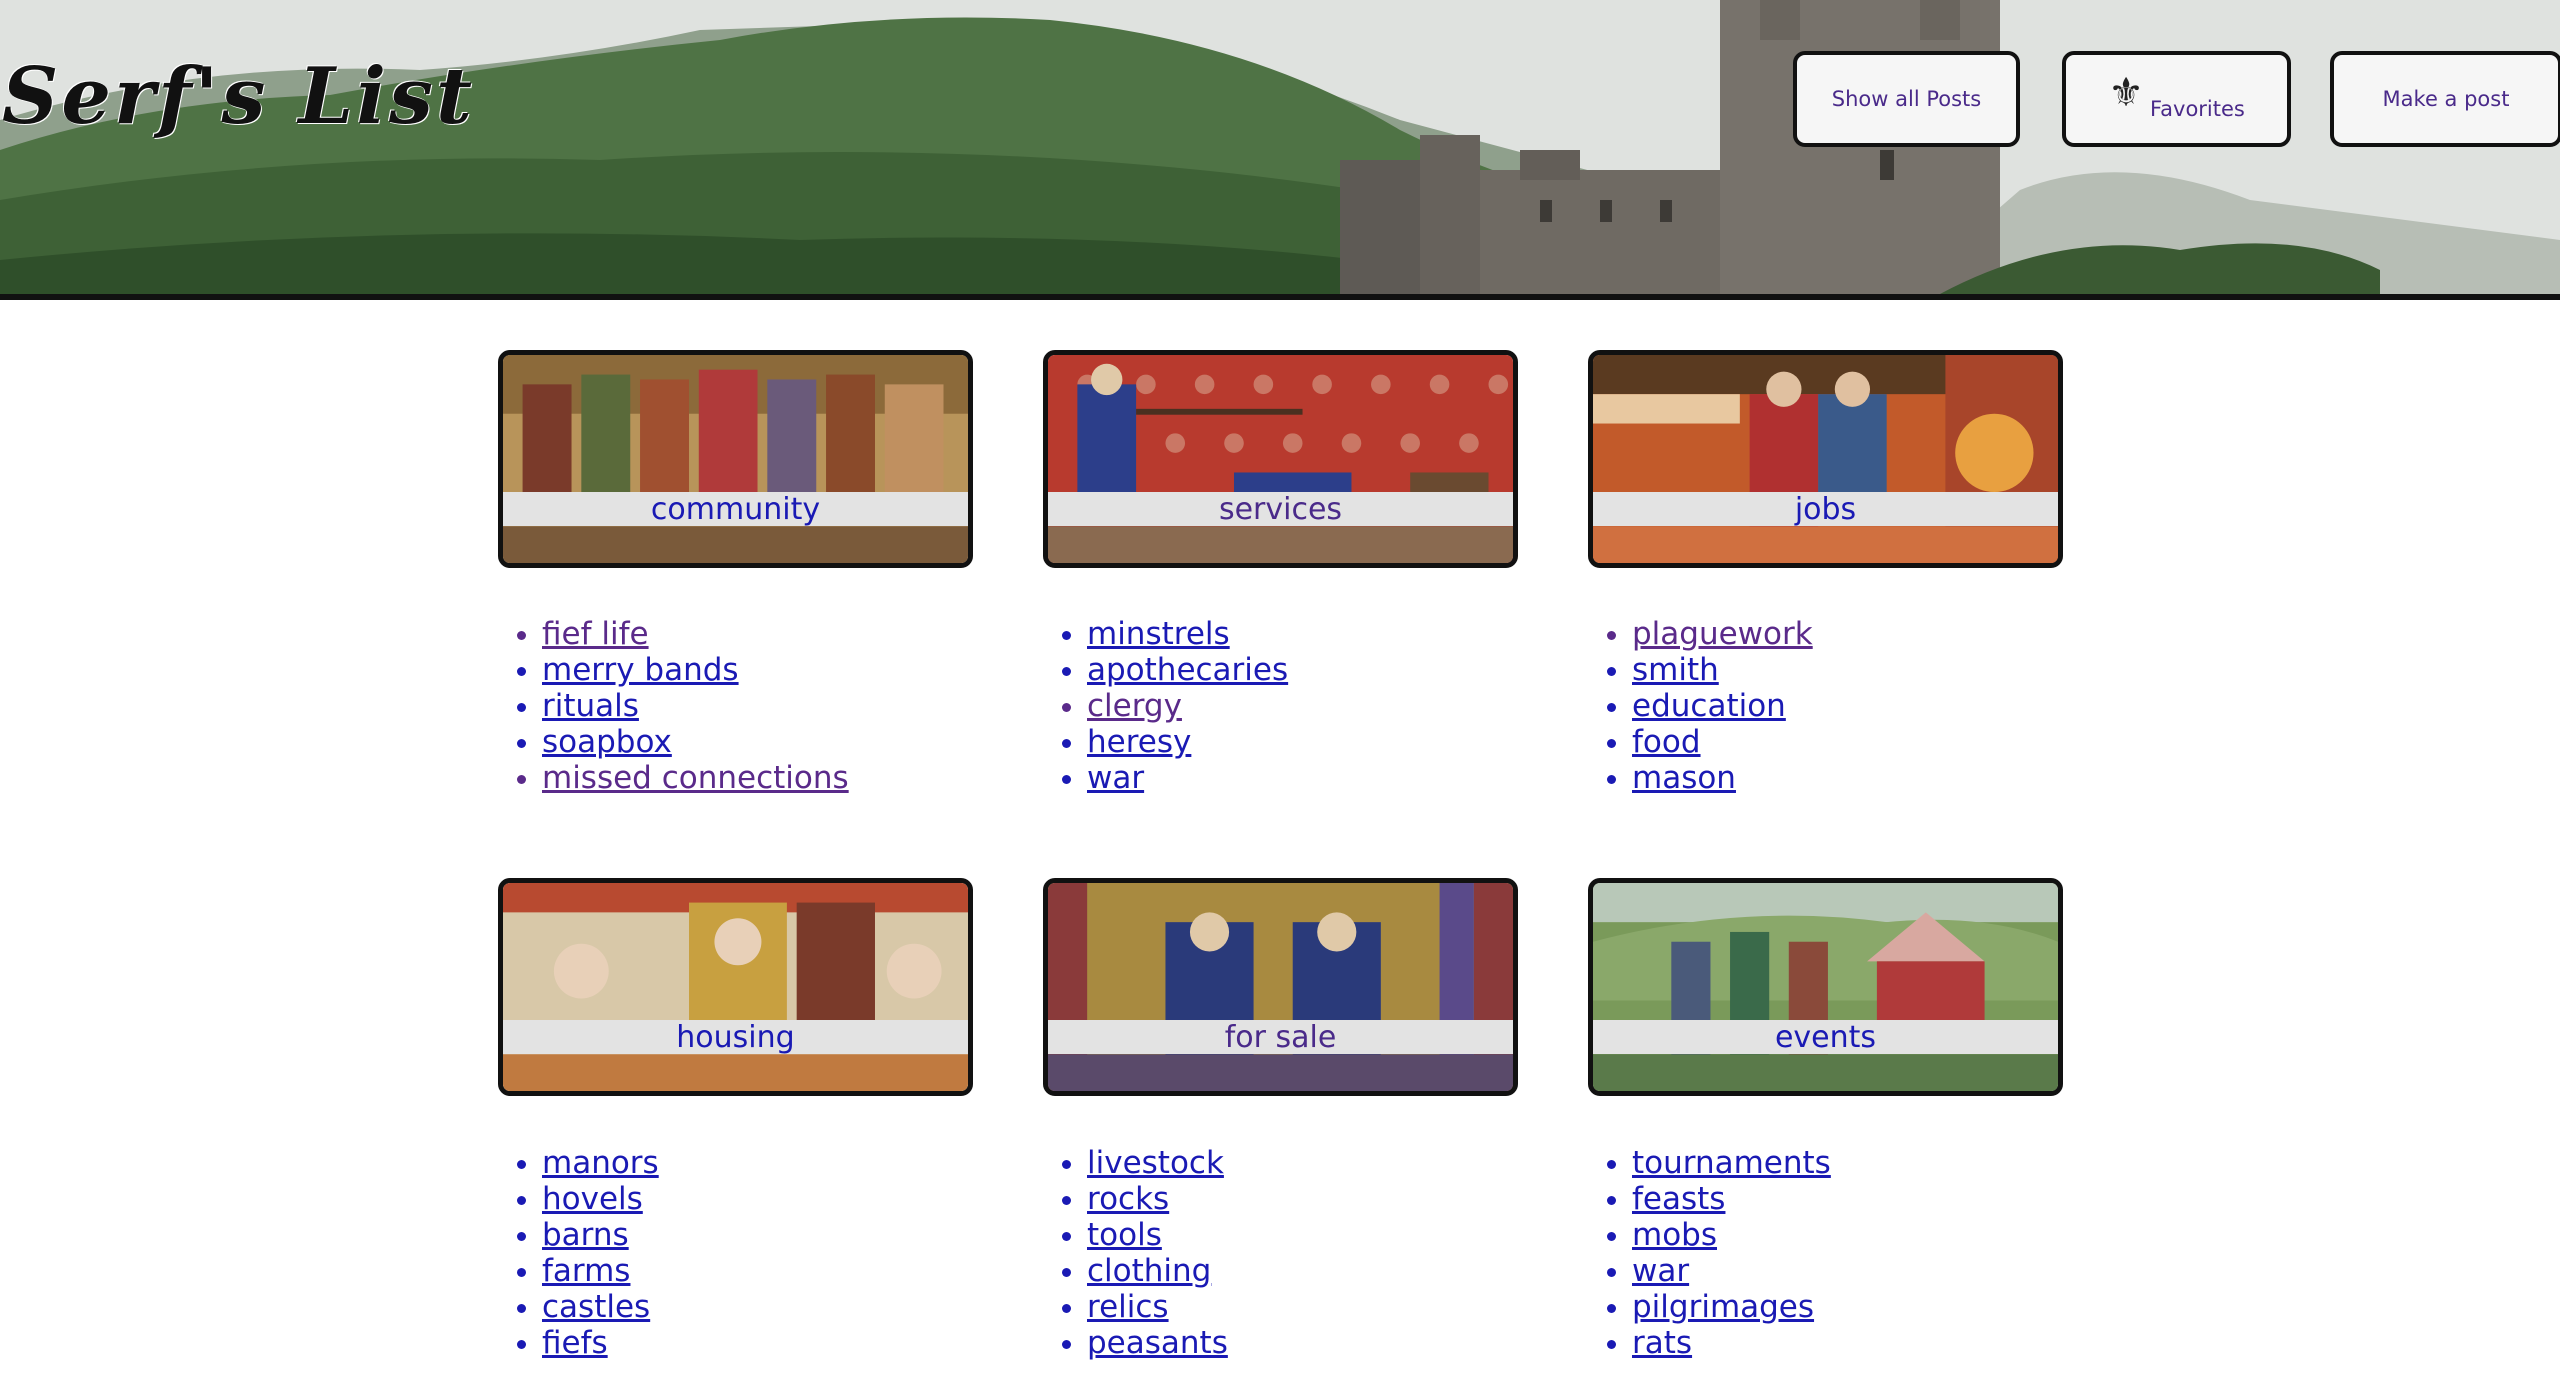 The height and width of the screenshot is (1374, 2560). I want to click on list-item: pilgrimages, so click(1731, 1307).